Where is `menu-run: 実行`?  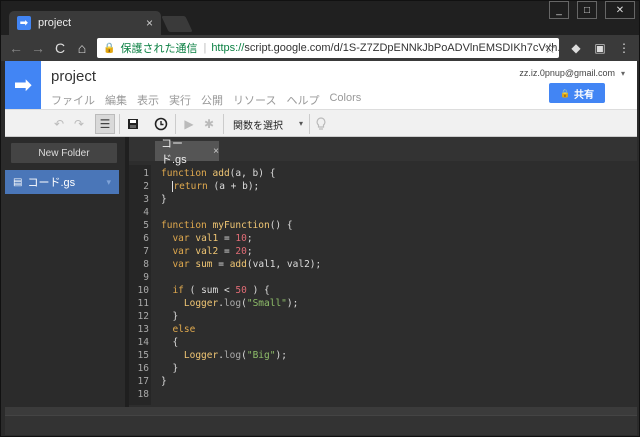
menu-run: 実行 is located at coordinates (180, 100).